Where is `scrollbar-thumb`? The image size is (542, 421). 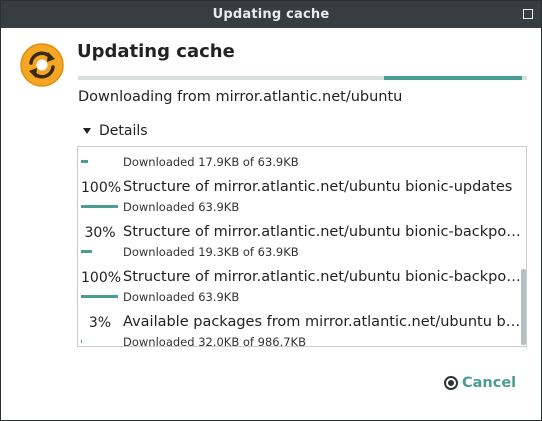
scrollbar-thumb is located at coordinates (523, 307).